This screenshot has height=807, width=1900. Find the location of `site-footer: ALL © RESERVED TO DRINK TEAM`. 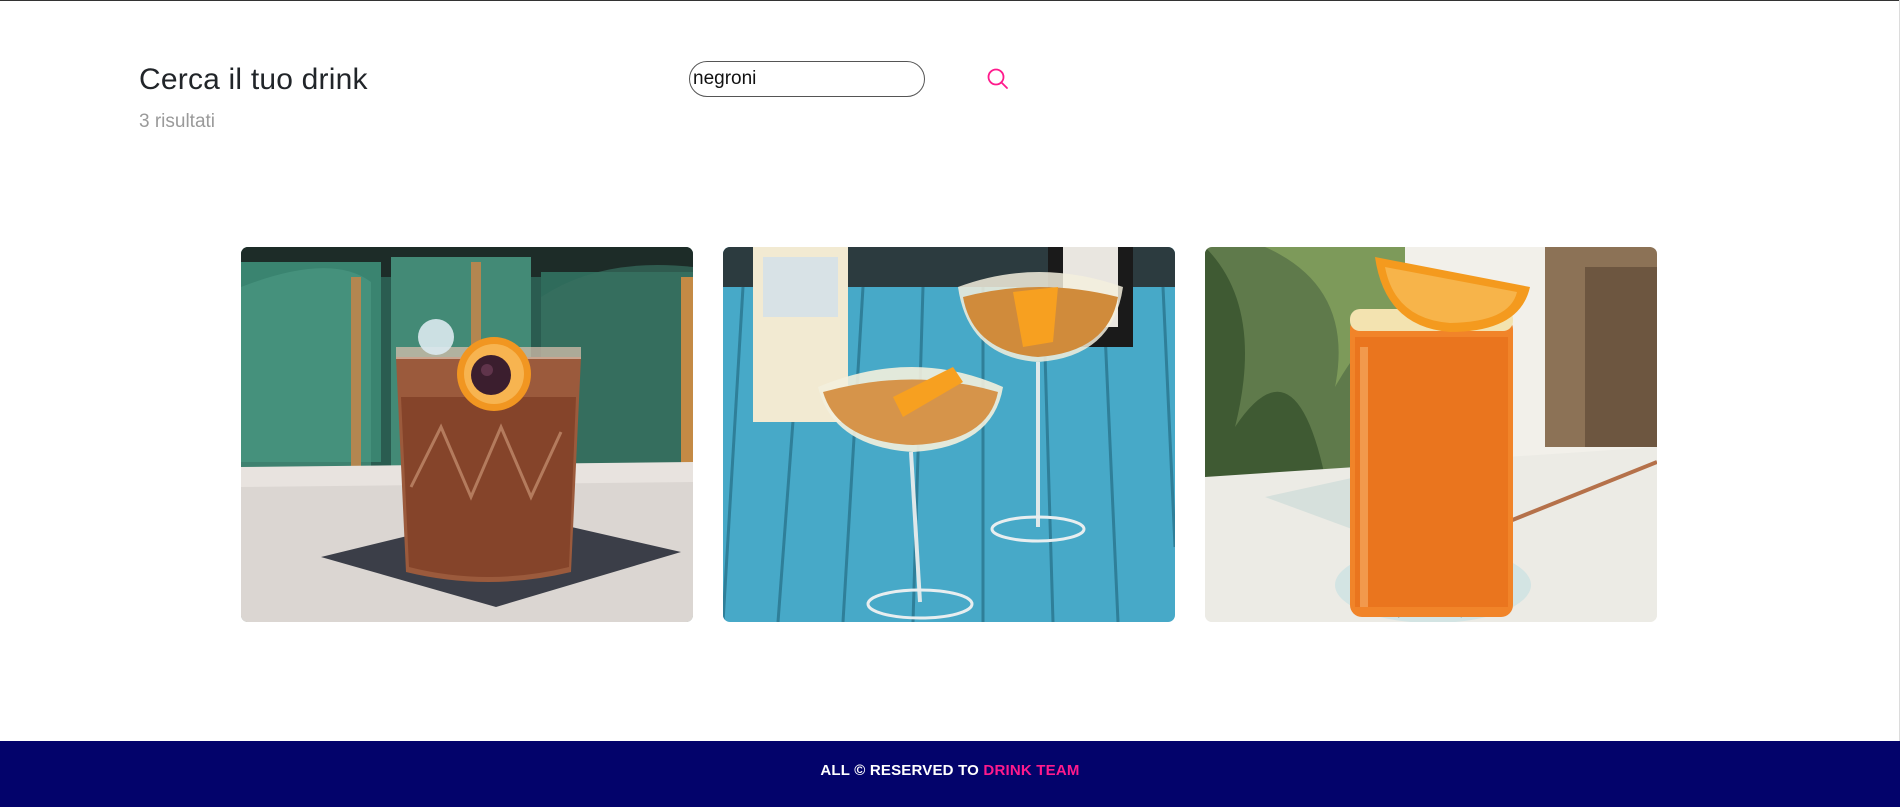

site-footer: ALL © RESERVED TO DRINK TEAM is located at coordinates (950, 774).